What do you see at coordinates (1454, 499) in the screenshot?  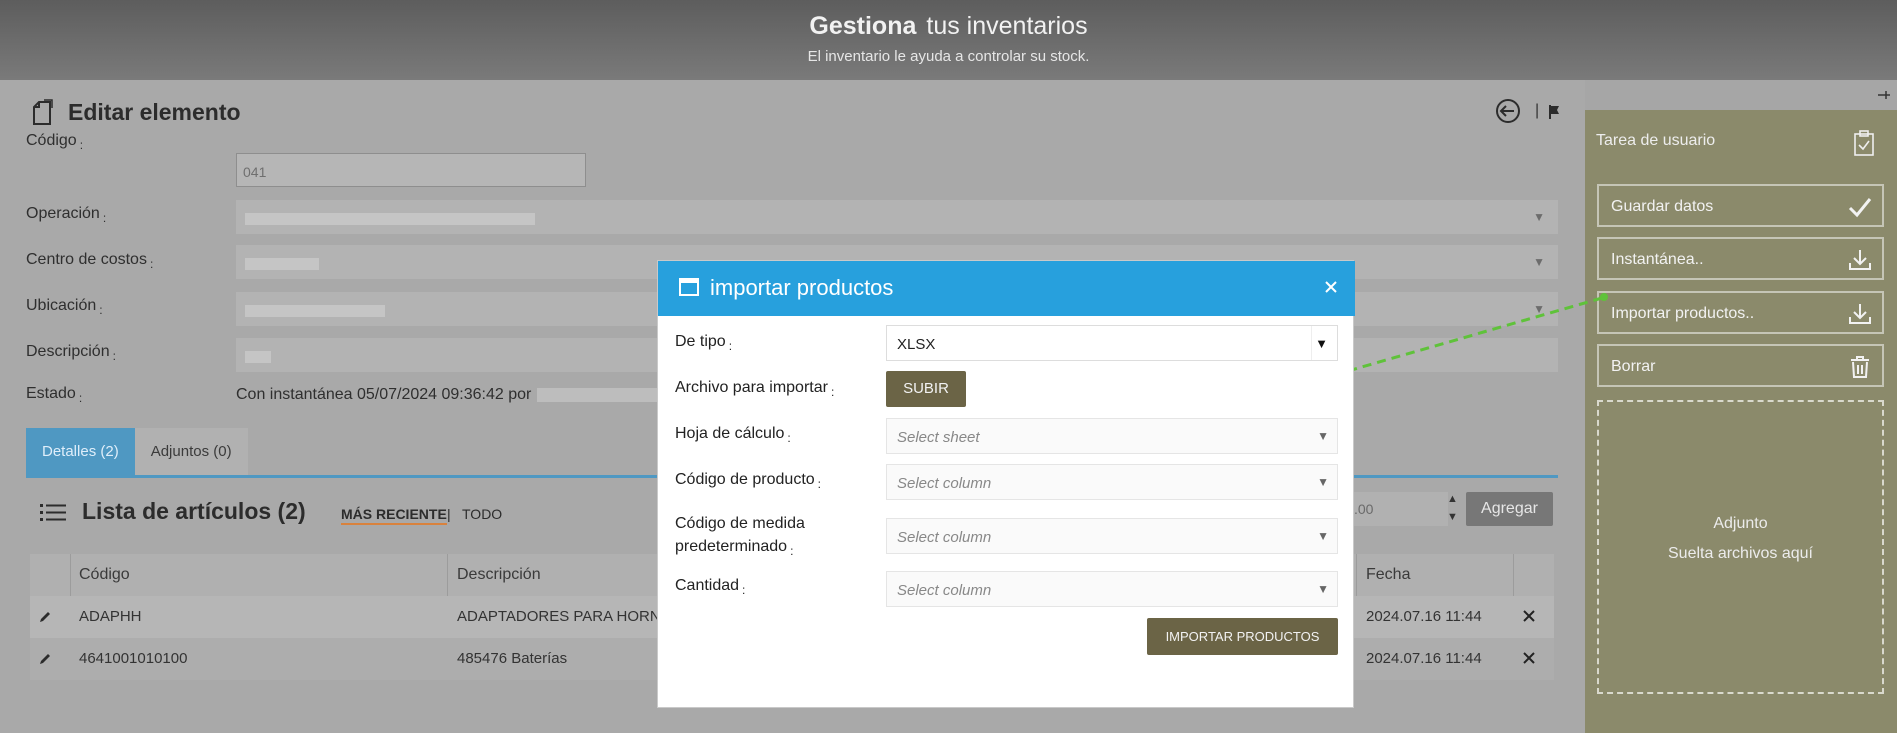 I see `stepper-up-icon: ▲` at bounding box center [1454, 499].